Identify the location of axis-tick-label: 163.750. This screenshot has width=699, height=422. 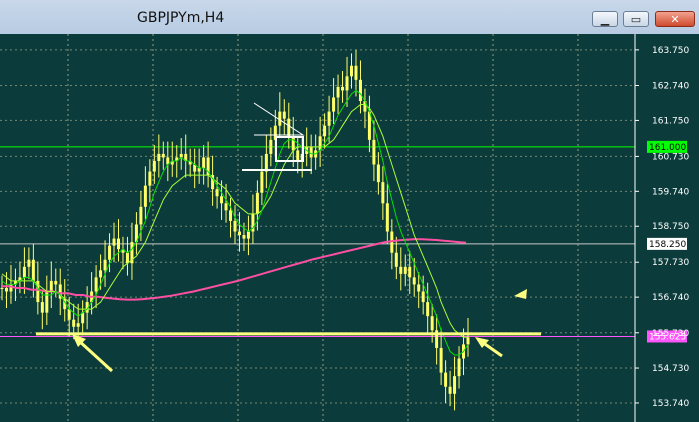
(670, 51).